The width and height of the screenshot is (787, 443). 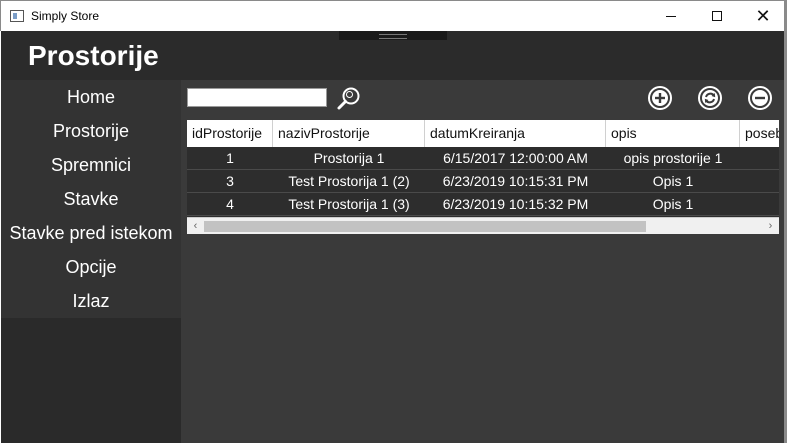 I want to click on table-cell: Test Prostorija 1 (2), so click(x=349, y=181).